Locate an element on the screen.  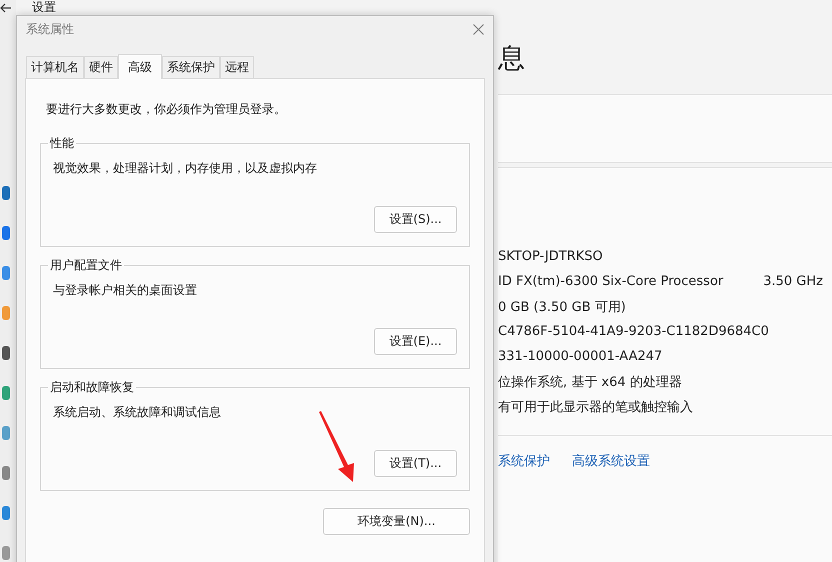
app-title: 设置 is located at coordinates (44, 7).